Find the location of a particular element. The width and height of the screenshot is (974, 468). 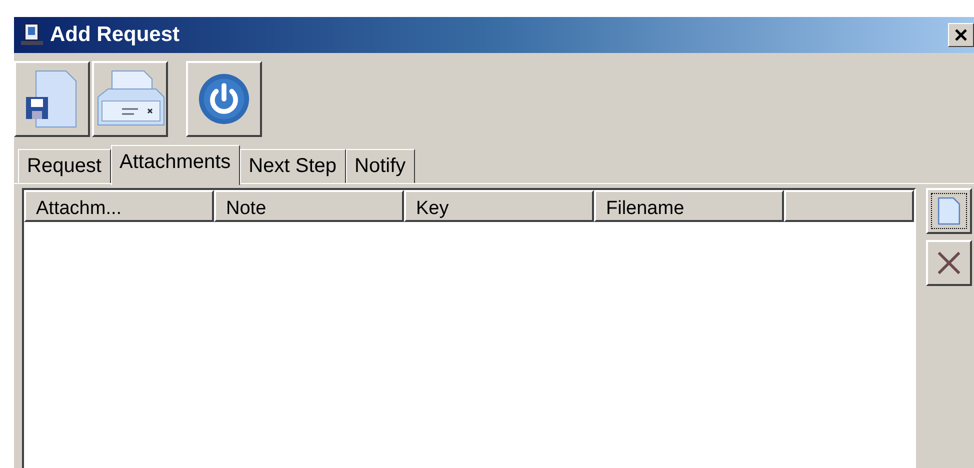

window-title: Add Request is located at coordinates (115, 35).